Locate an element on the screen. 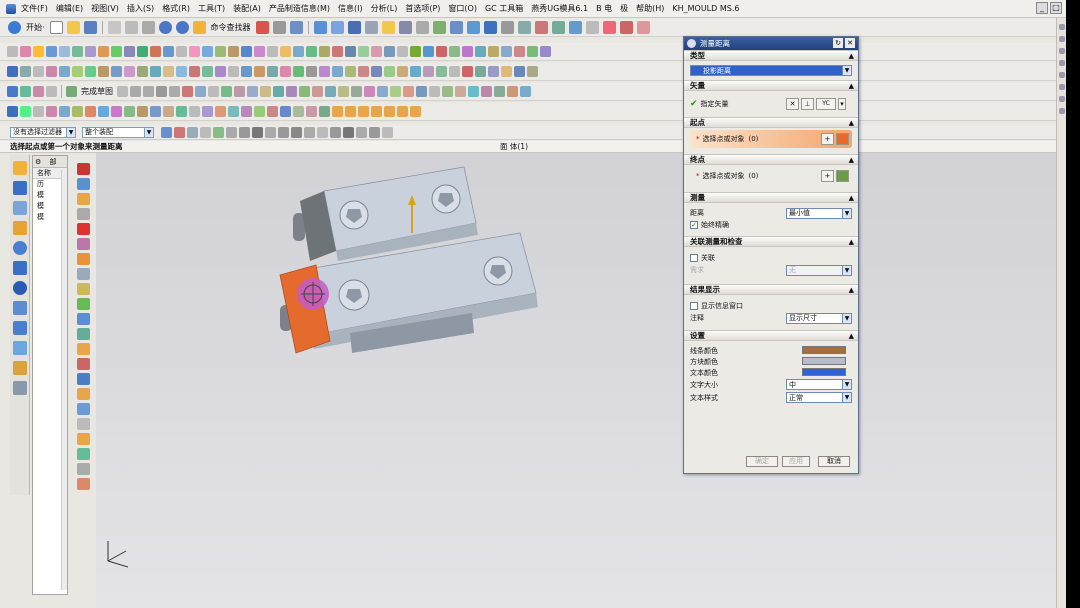 This screenshot has height=608, width=1080. reverse-direction-button: ✕ is located at coordinates (792, 104).